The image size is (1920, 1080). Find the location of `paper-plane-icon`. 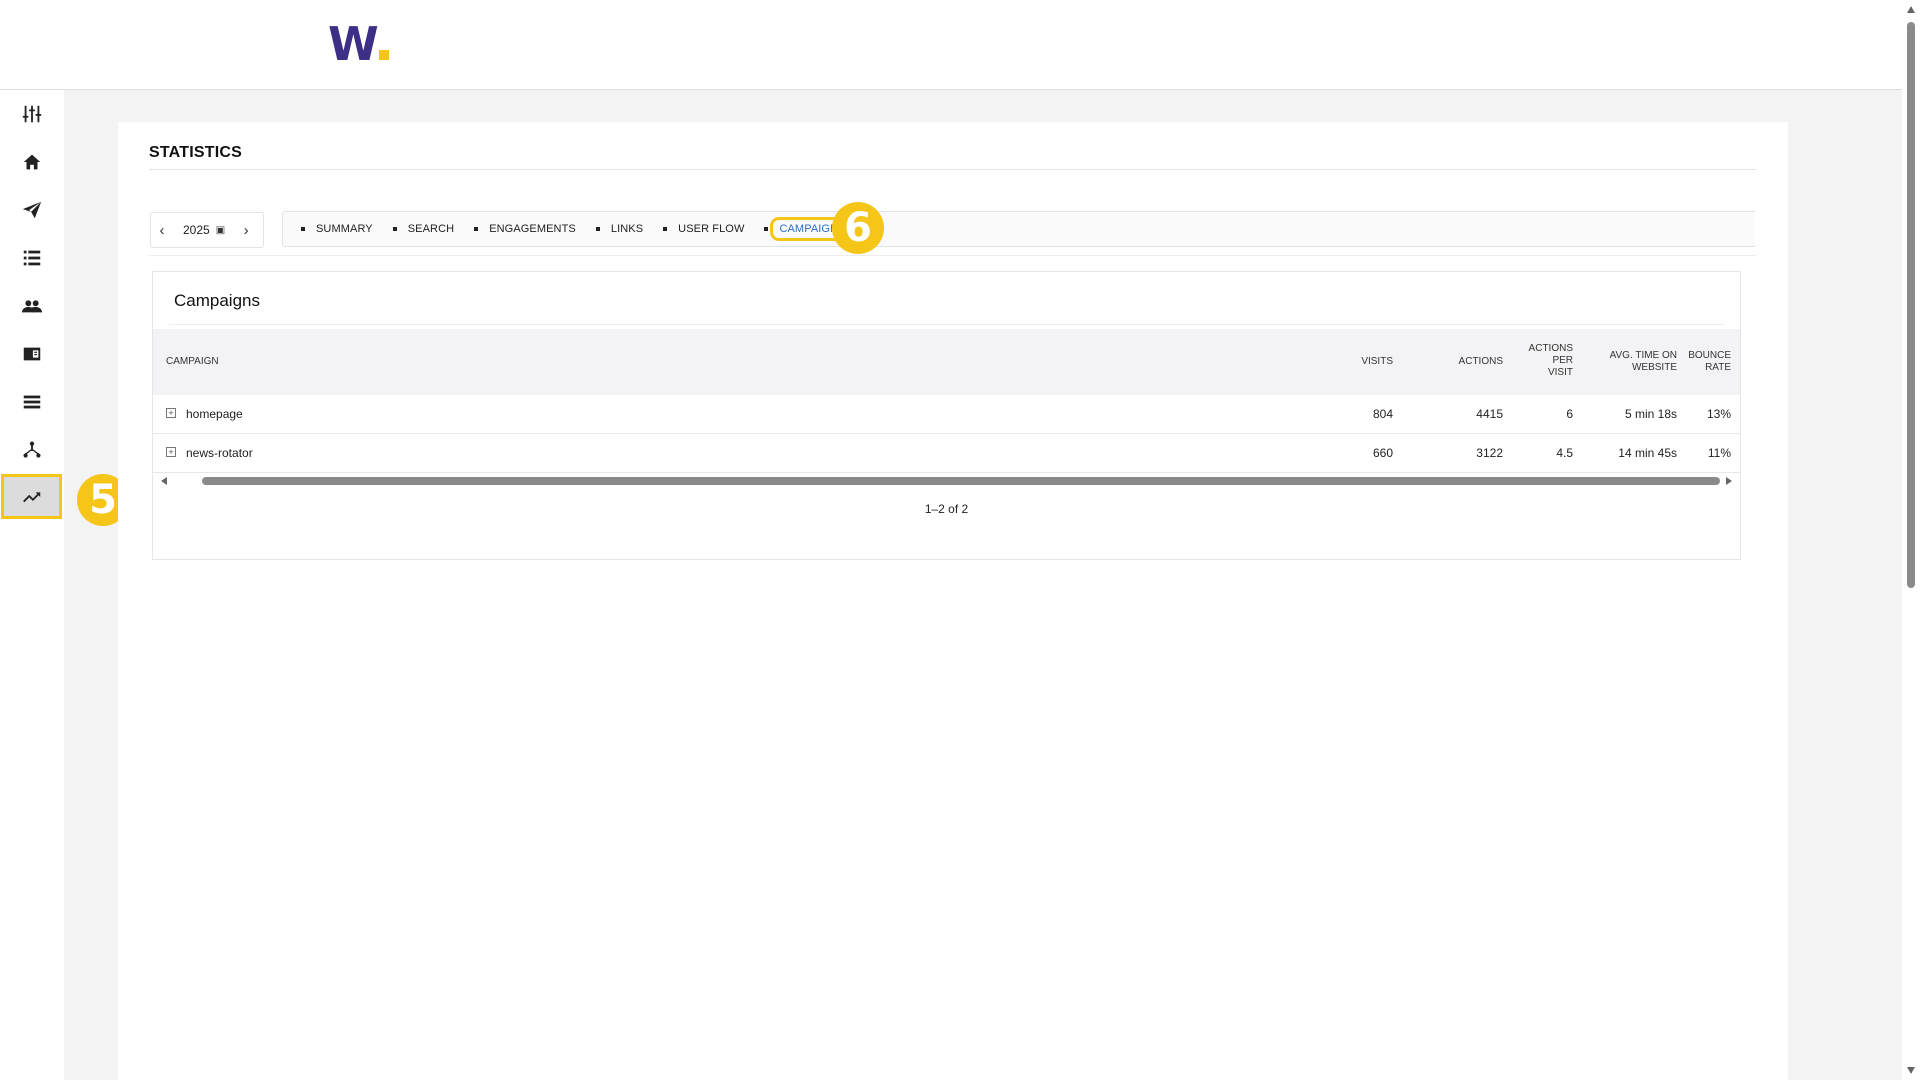

paper-plane-icon is located at coordinates (32, 210).